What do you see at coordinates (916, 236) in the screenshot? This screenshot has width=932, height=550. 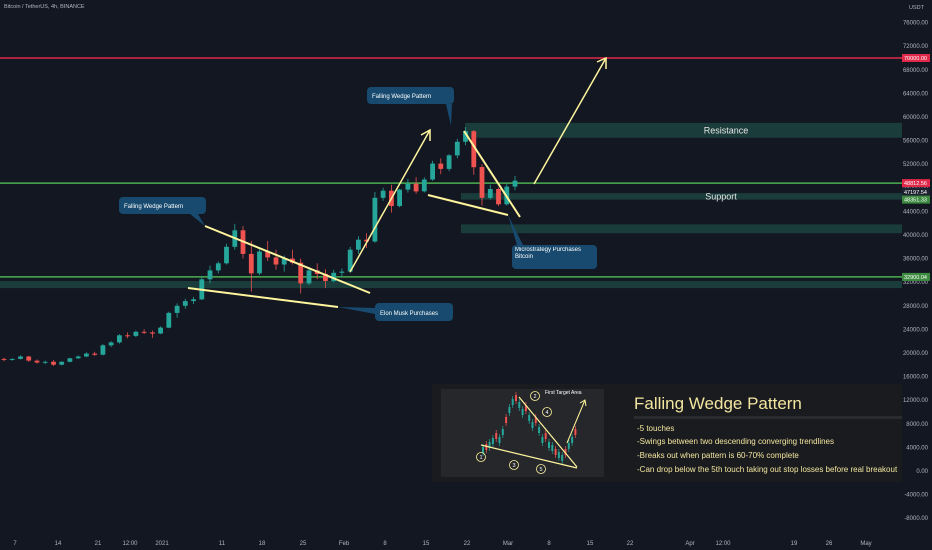 I see `y-tick-label: 40000.00` at bounding box center [916, 236].